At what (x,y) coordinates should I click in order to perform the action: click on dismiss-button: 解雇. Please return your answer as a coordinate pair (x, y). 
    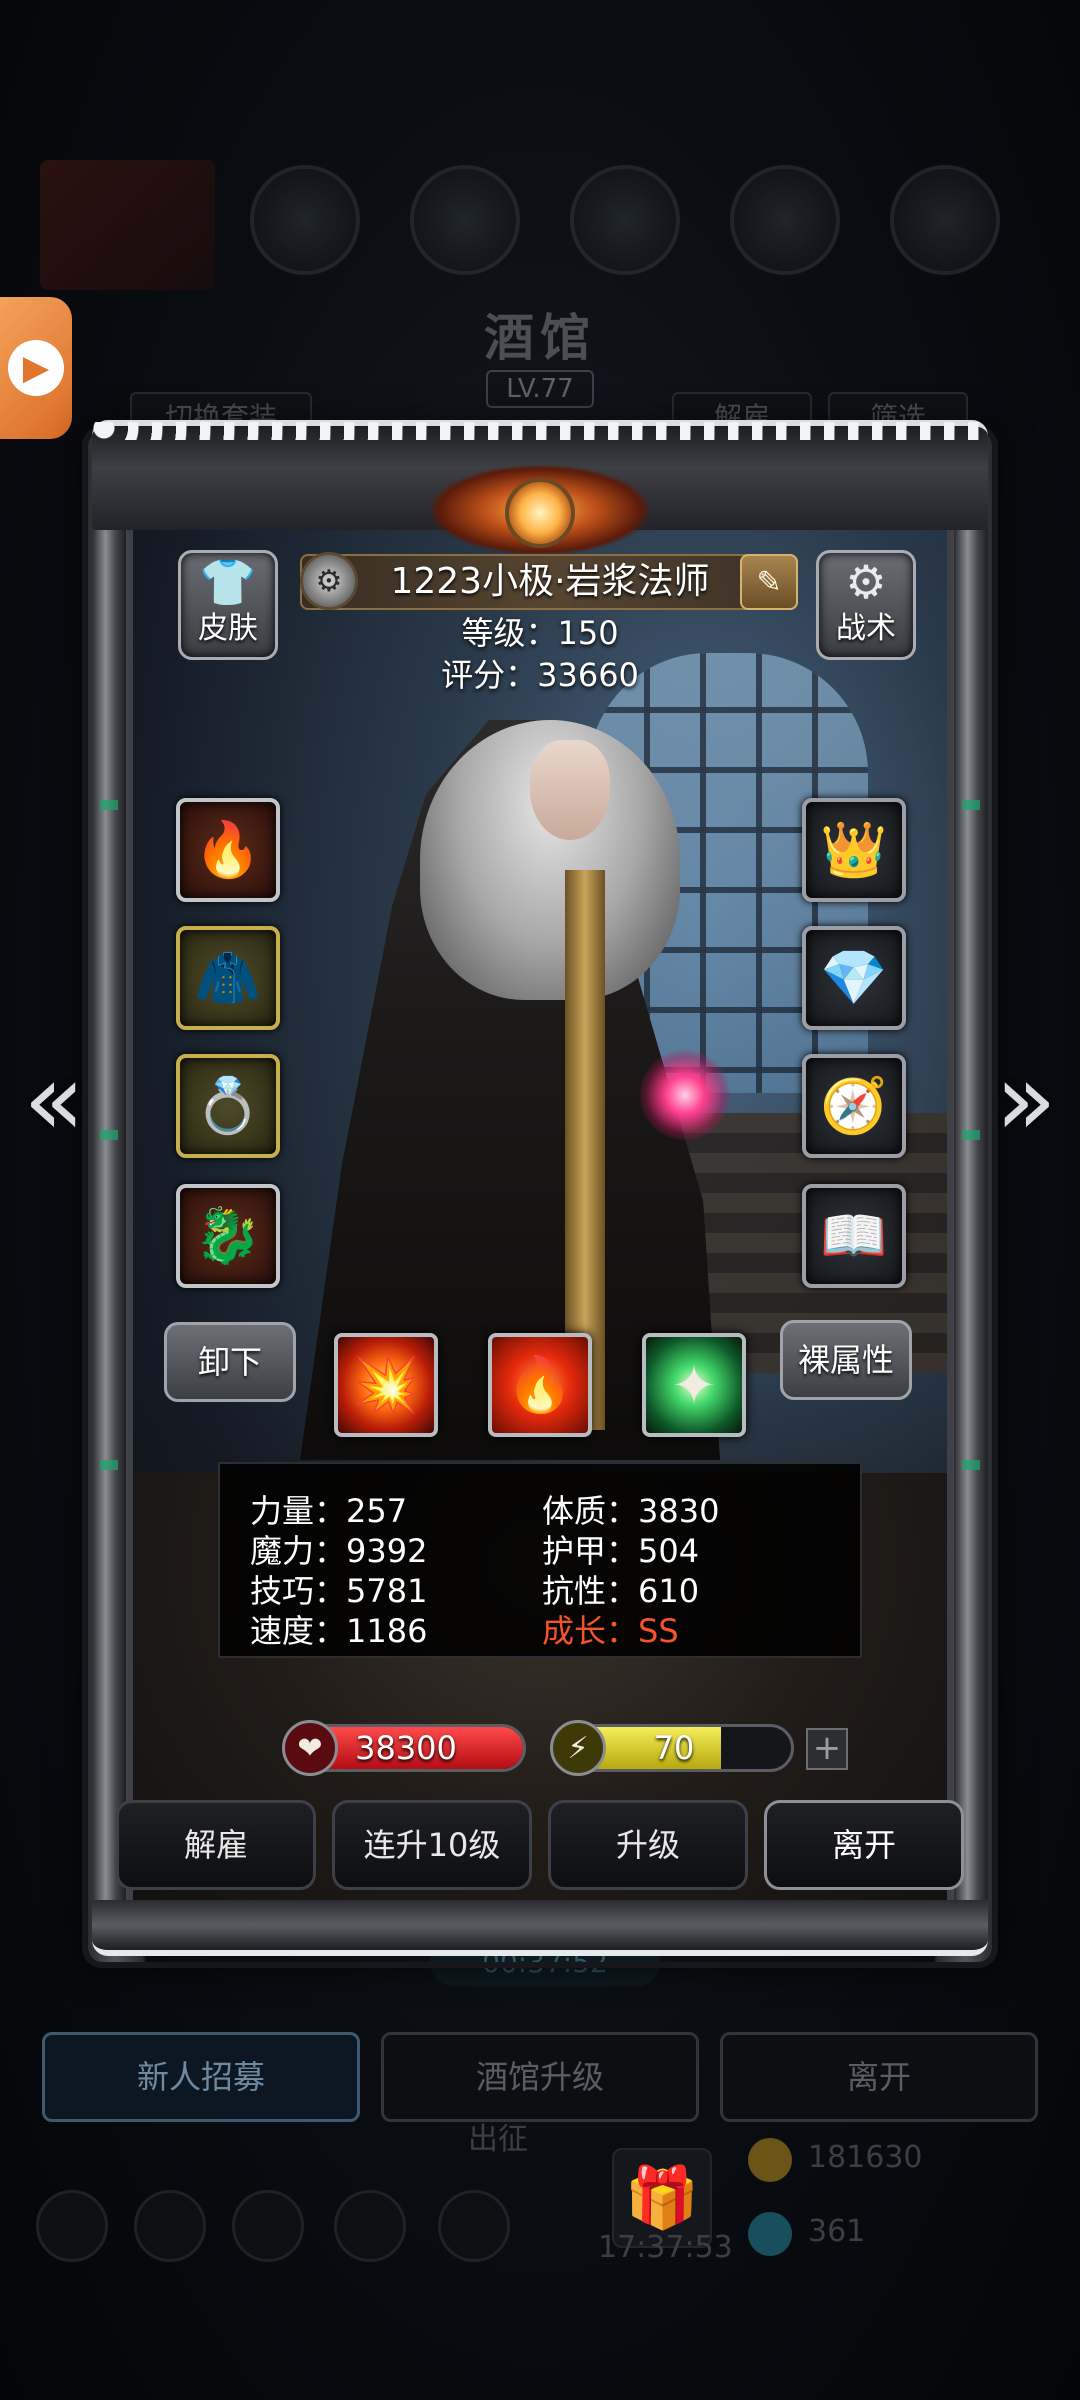
    Looking at the image, I should click on (216, 1845).